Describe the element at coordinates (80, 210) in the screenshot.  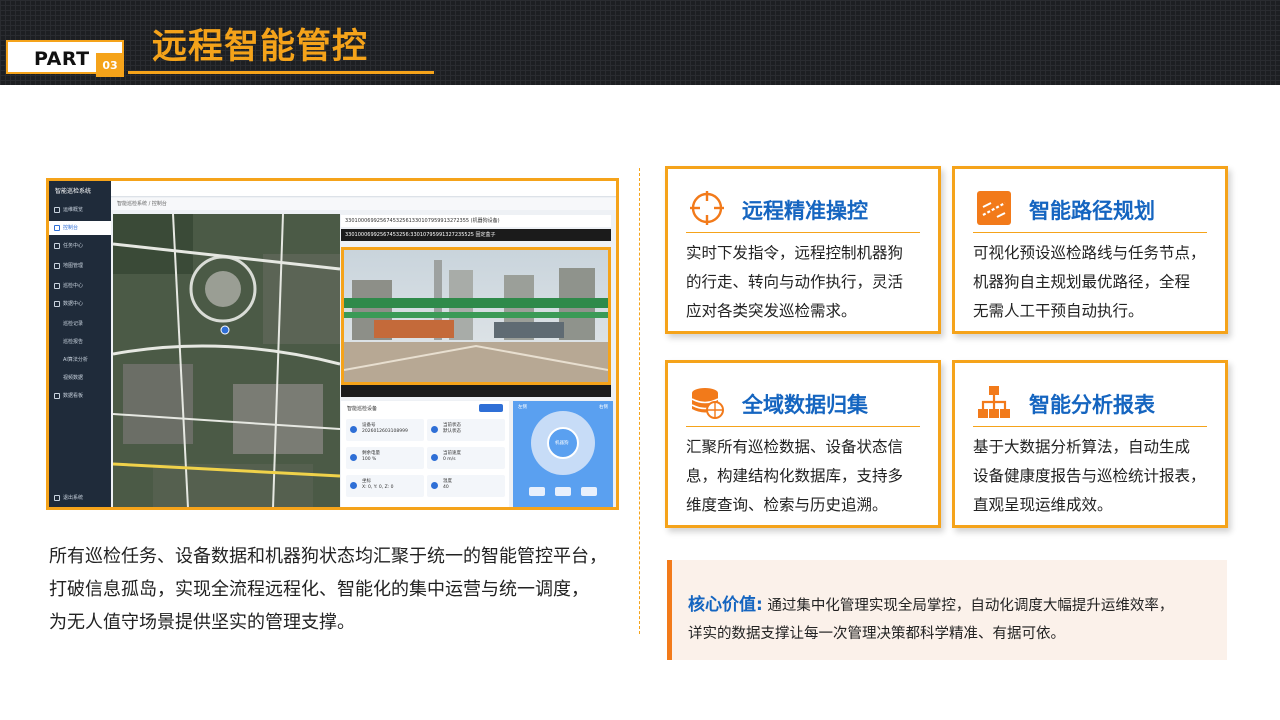
I see `sidebar-item-overview: 运维概览` at that location.